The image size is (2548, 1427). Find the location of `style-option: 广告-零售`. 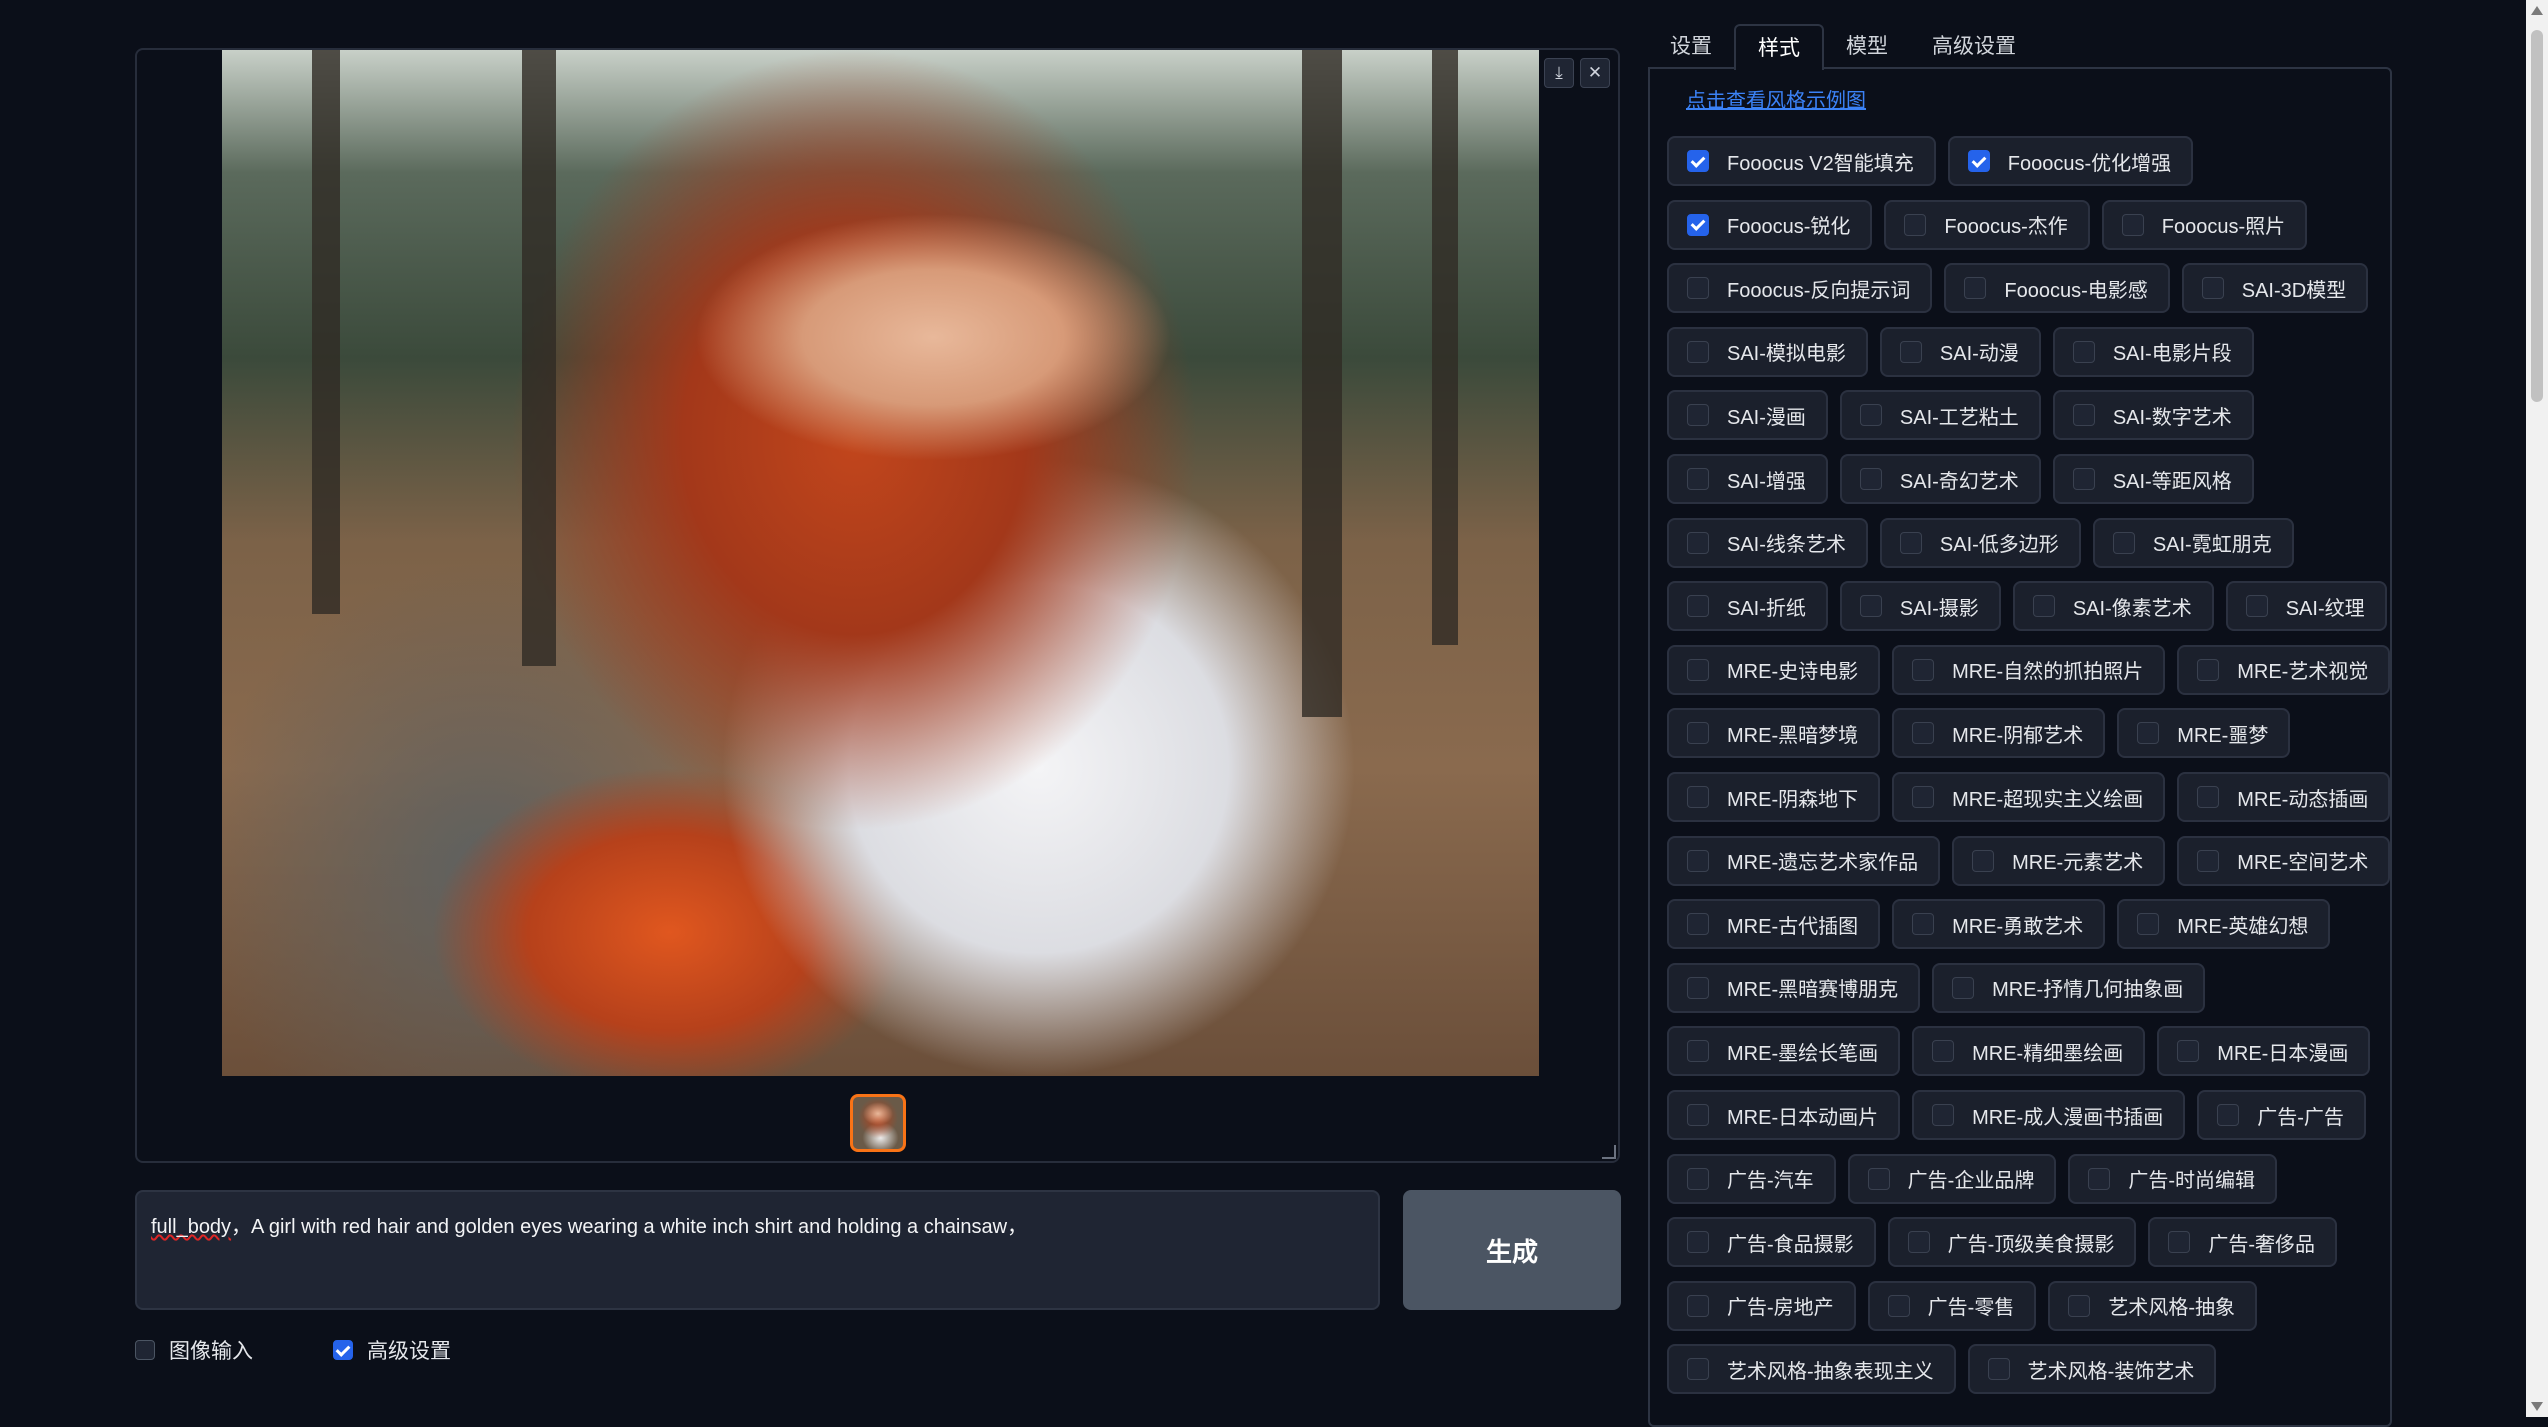

style-option: 广告-零售 is located at coordinates (1952, 1305).